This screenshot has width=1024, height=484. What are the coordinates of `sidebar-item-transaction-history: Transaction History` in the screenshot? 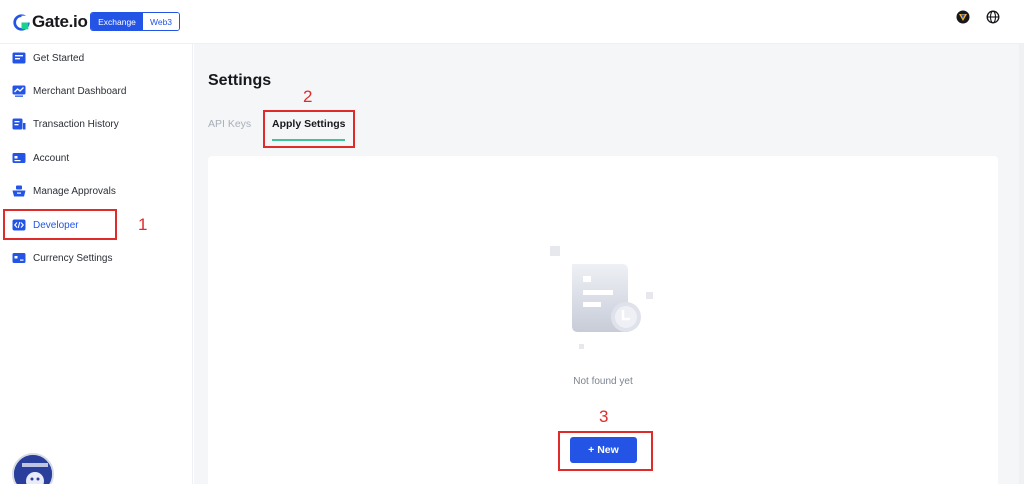 It's located at (65, 124).